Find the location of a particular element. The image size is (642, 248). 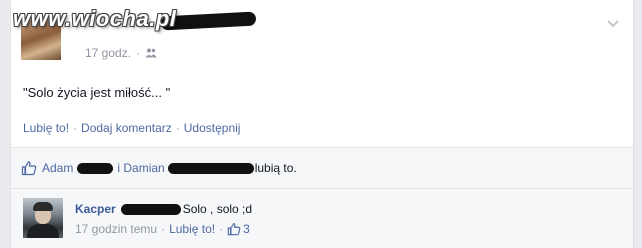

chevron-down-icon is located at coordinates (613, 24).